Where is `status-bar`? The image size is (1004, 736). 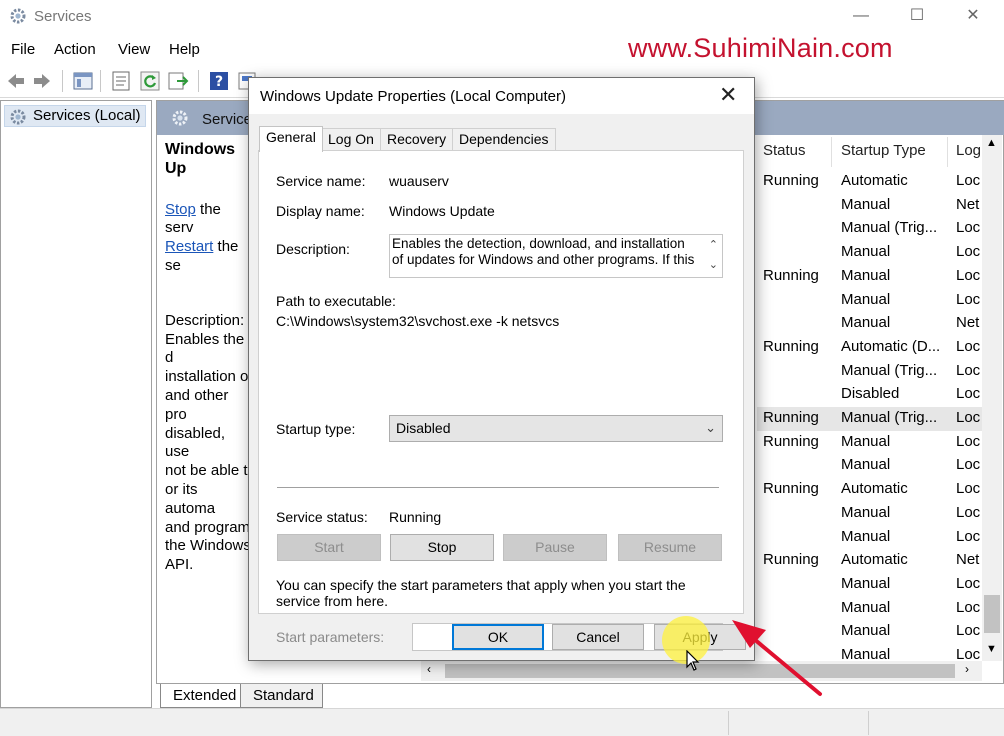 status-bar is located at coordinates (502, 722).